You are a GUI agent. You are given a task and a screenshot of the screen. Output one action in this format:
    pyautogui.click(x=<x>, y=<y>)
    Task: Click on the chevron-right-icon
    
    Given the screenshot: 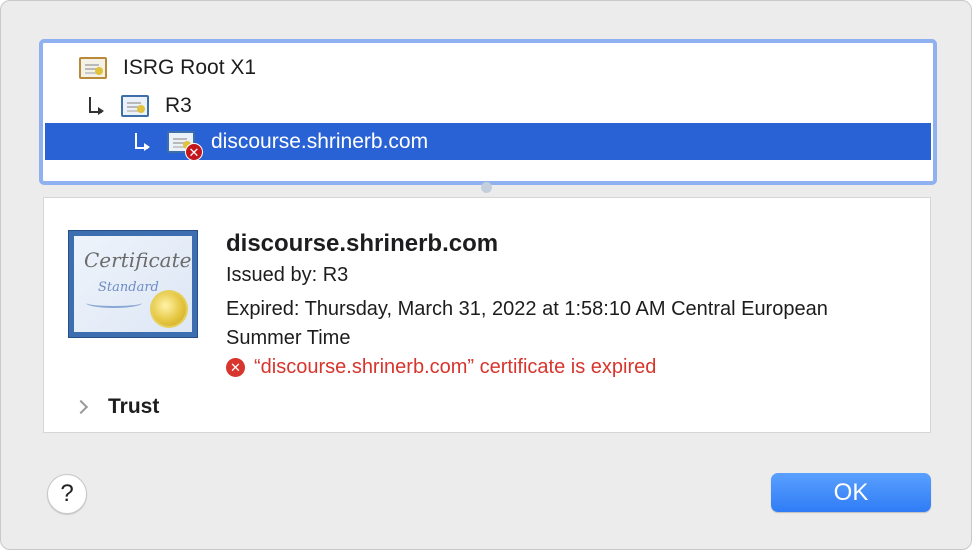 What is the action you would take?
    pyautogui.click(x=81, y=407)
    